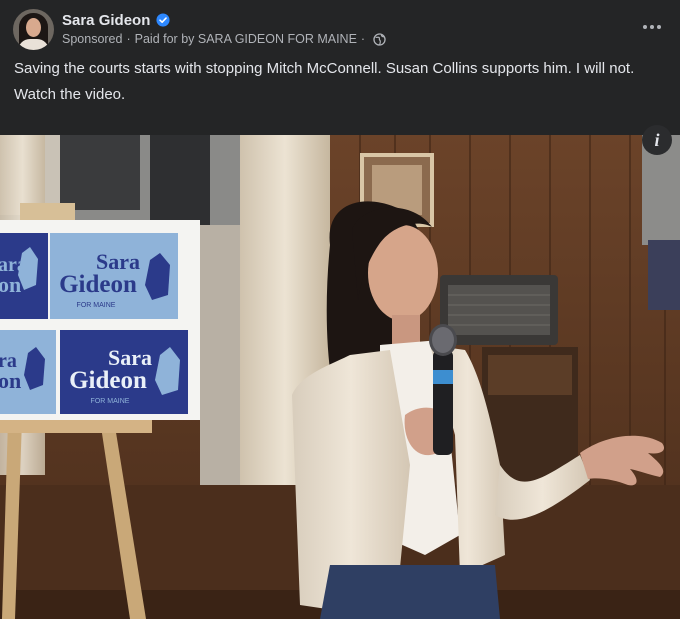 The height and width of the screenshot is (619, 680). What do you see at coordinates (657, 140) in the screenshot?
I see `info-icon: i` at bounding box center [657, 140].